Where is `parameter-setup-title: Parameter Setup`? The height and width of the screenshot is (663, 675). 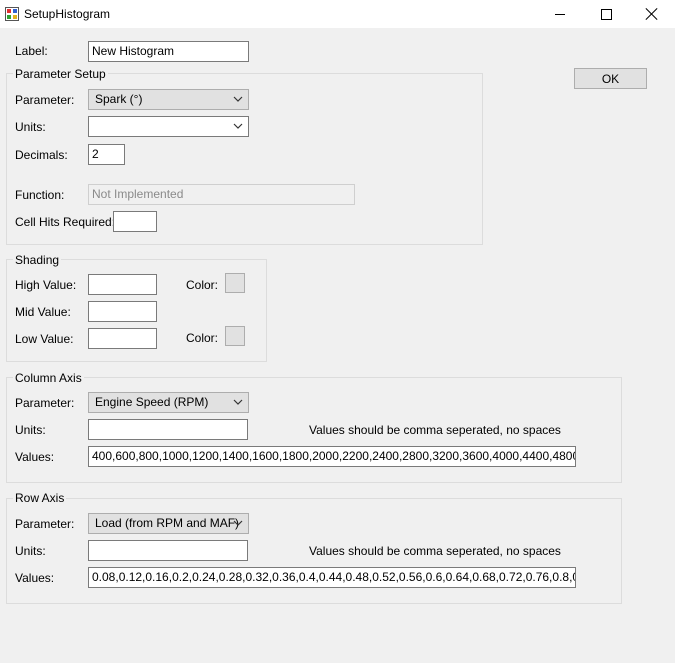 parameter-setup-title: Parameter Setup is located at coordinates (60, 74).